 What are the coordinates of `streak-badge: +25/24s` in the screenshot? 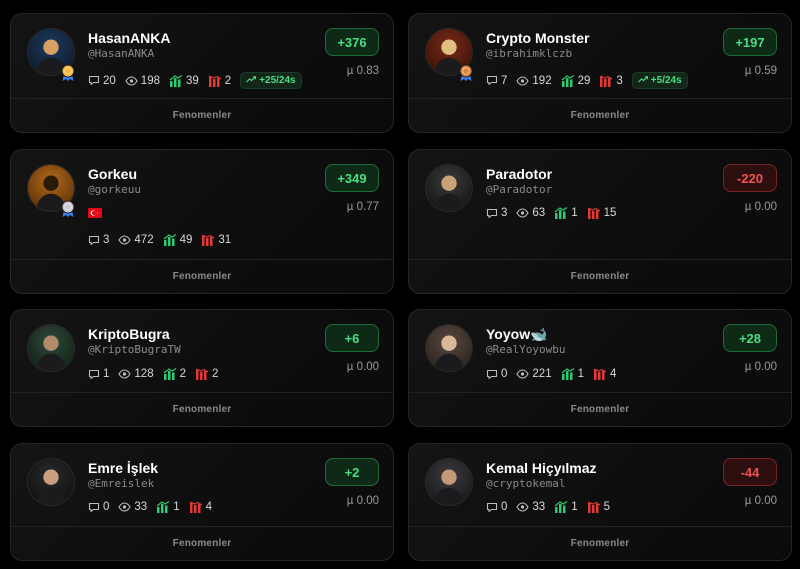 It's located at (271, 80).